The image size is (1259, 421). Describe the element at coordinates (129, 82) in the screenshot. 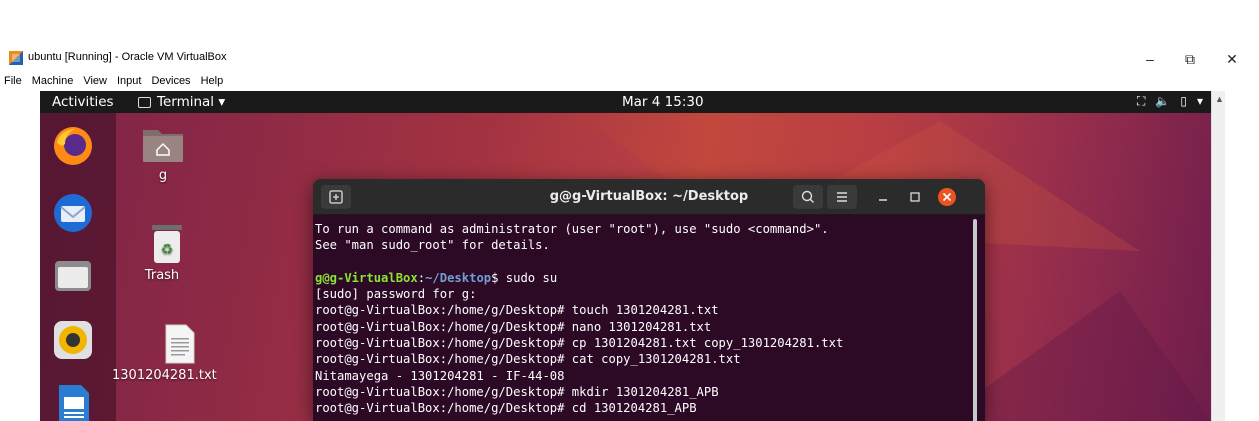

I see `menu-input: Input` at that location.